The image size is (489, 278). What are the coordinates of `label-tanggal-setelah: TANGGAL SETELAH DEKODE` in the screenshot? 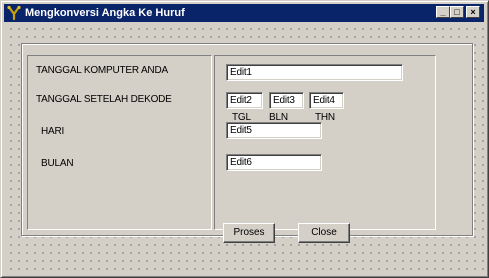 It's located at (104, 99).